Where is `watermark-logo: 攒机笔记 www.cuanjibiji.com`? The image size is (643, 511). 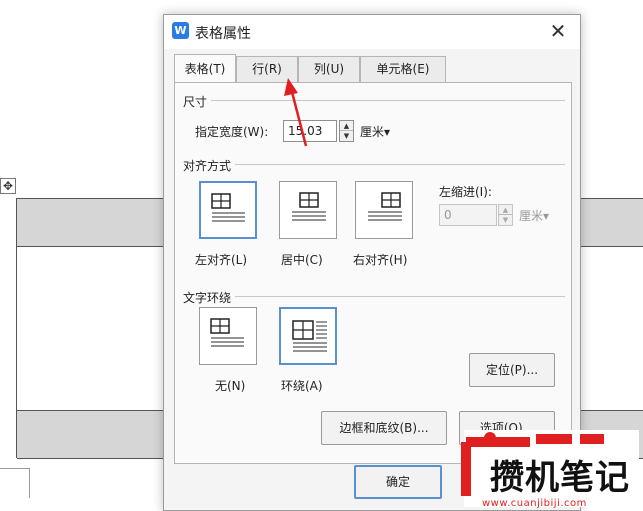
watermark-logo: 攒机笔记 www.cuanjibiji.com is located at coordinates (551, 468).